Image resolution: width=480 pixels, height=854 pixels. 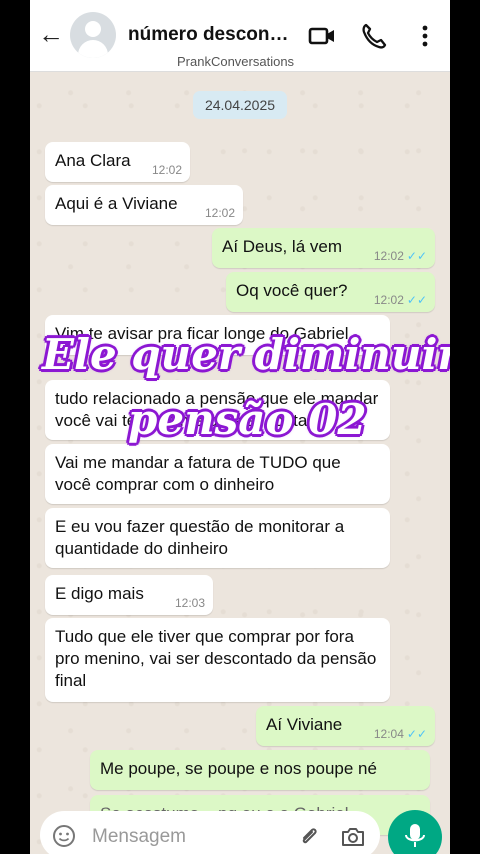 I want to click on phone-call-icon, so click(x=374, y=36).